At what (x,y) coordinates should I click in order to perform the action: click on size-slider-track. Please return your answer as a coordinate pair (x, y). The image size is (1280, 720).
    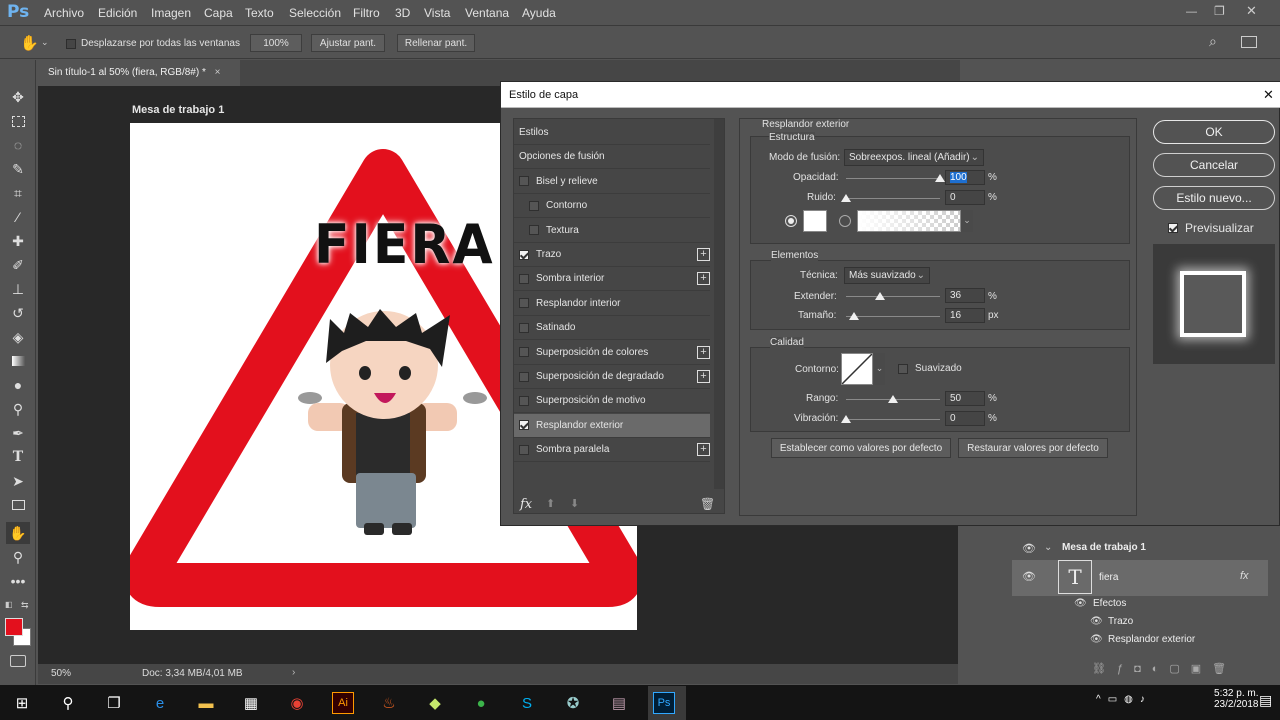
    Looking at the image, I should click on (893, 316).